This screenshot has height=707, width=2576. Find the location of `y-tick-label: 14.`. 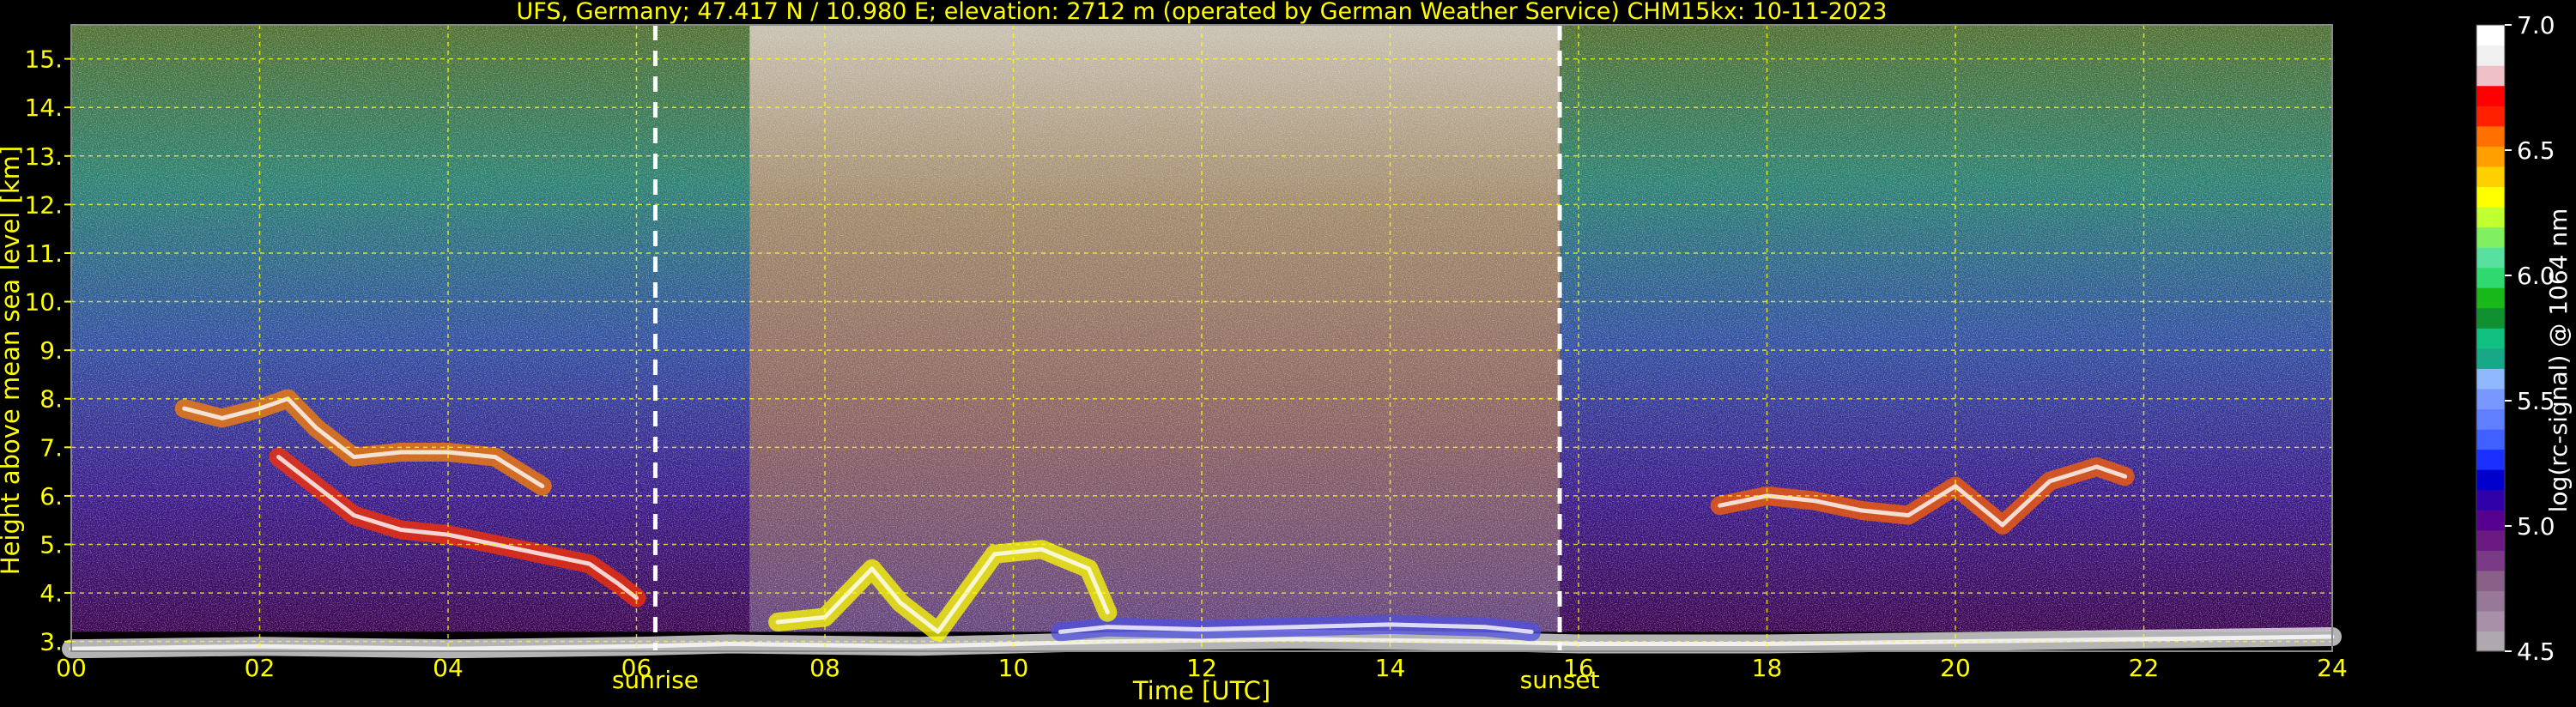

y-tick-label: 14. is located at coordinates (43, 108).